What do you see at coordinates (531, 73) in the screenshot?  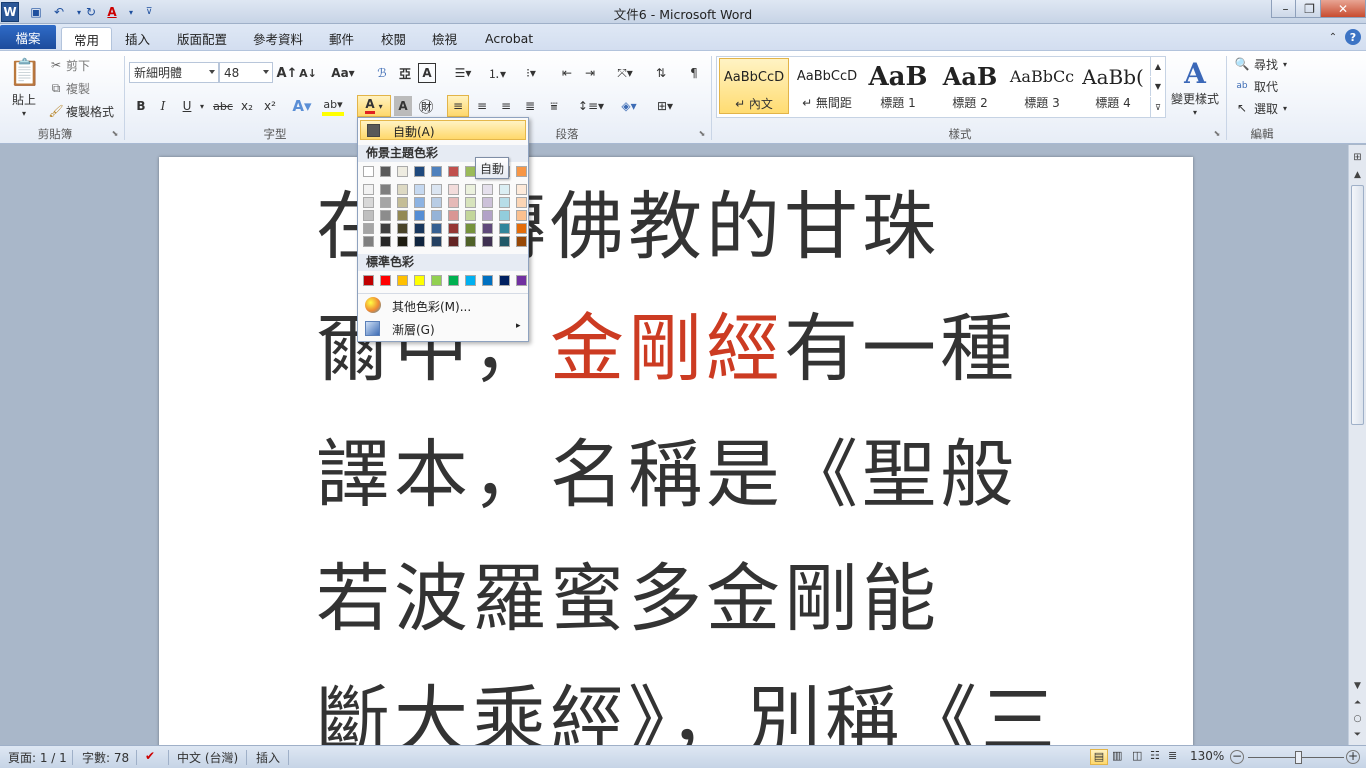 I see `multilevel-list-icon: ⁝▾` at bounding box center [531, 73].